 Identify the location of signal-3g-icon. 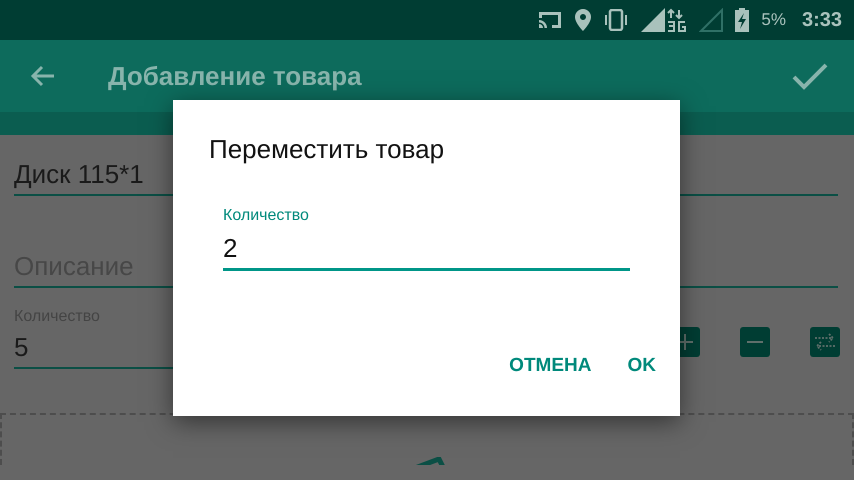
(664, 20).